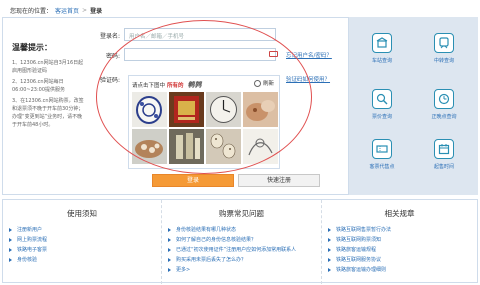  Describe the element at coordinates (382, 149) in the screenshot. I see `ticket-agency-icon` at that location.